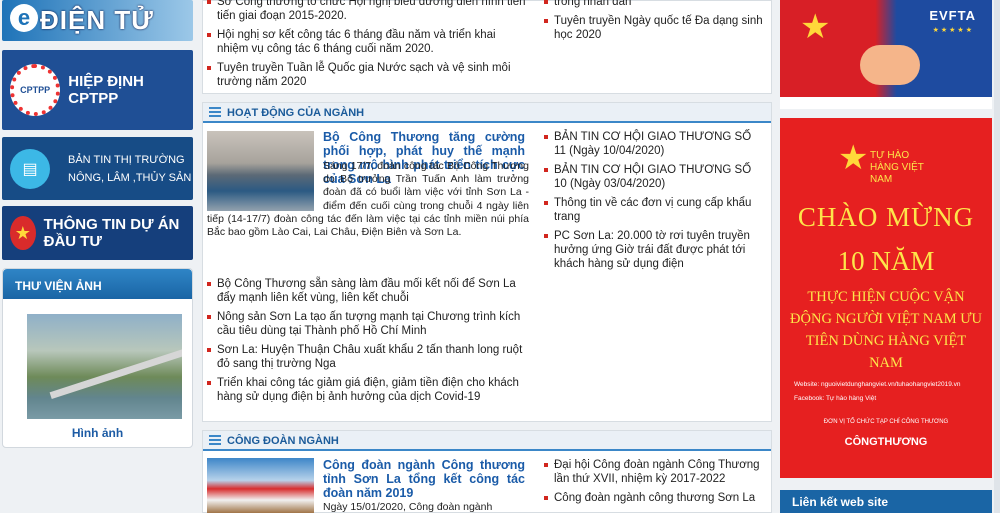 The width and height of the screenshot is (1000, 513). Describe the element at coordinates (835, 398) in the screenshot. I see `campaign-facebook: Facebook: Tự hào hàng Việt` at that location.